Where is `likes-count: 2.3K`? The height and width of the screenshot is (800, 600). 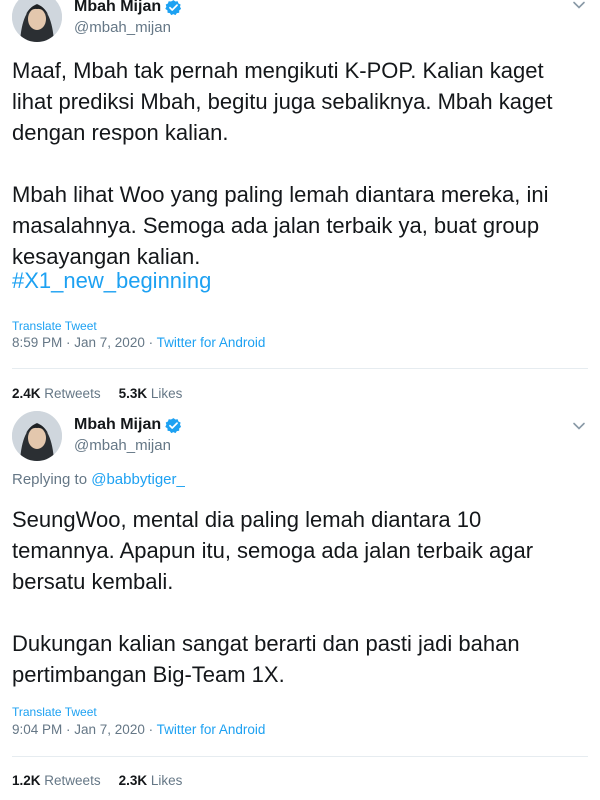 likes-count: 2.3K is located at coordinates (133, 780).